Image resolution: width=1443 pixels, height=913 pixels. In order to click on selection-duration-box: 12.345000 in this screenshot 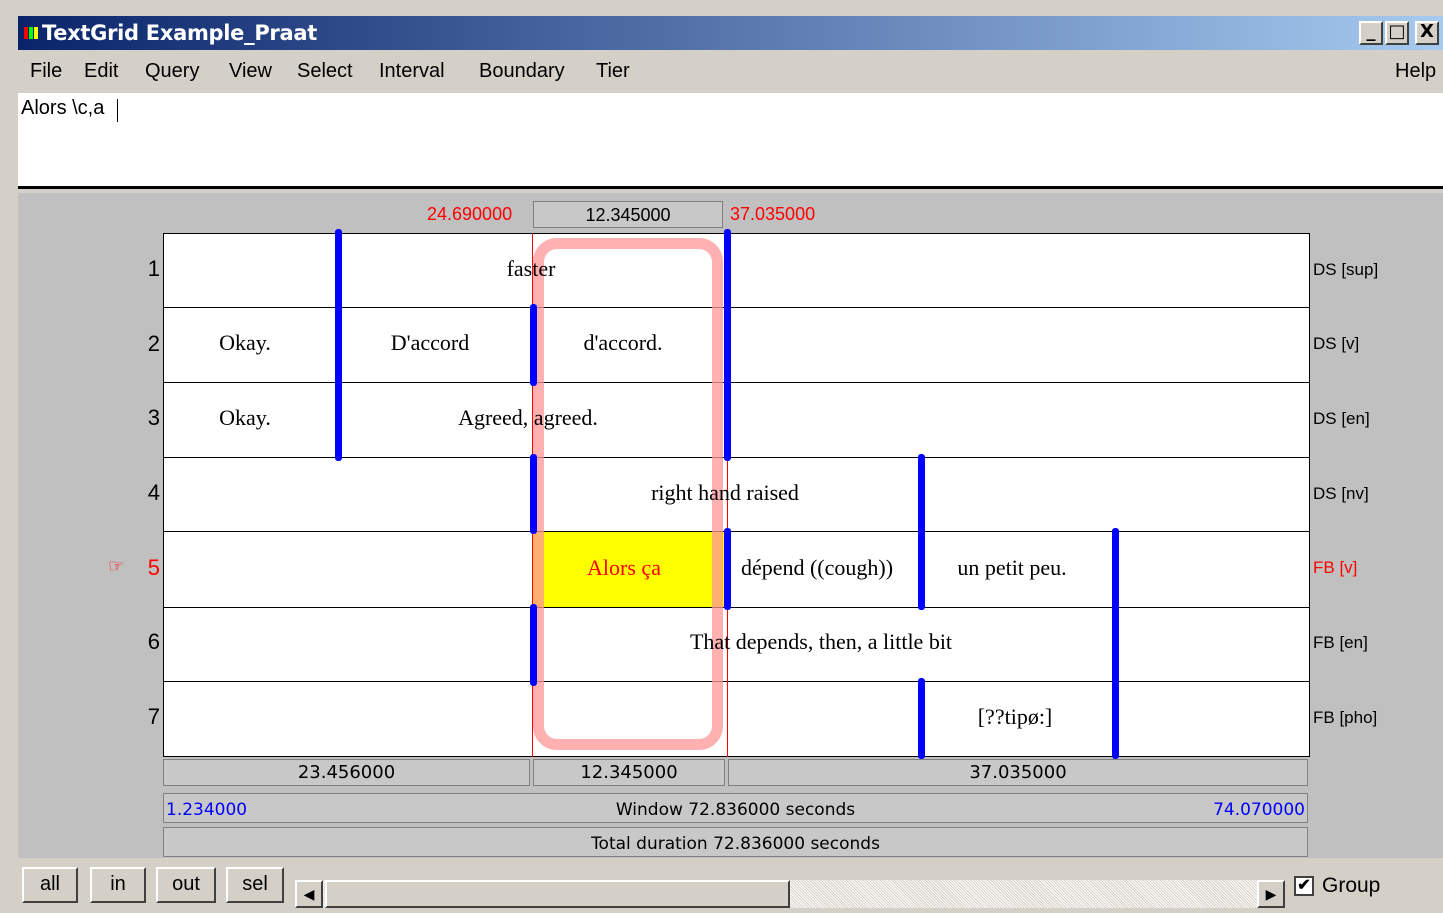, I will do `click(628, 214)`.